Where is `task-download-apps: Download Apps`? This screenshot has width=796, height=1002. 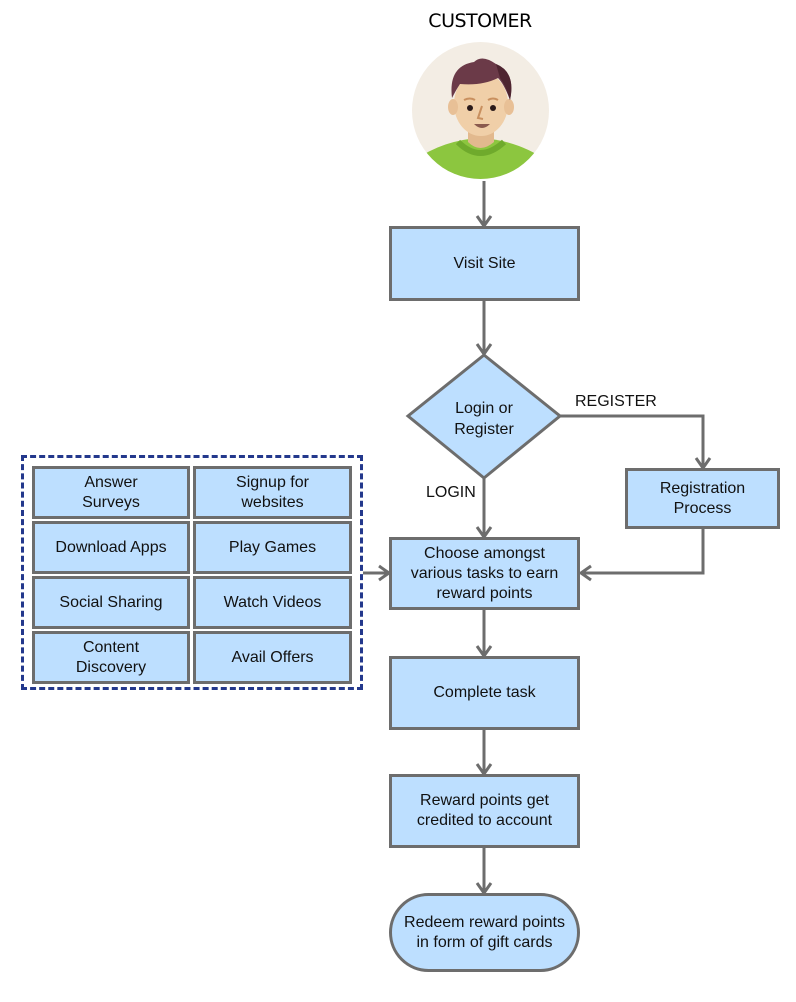
task-download-apps: Download Apps is located at coordinates (111, 547).